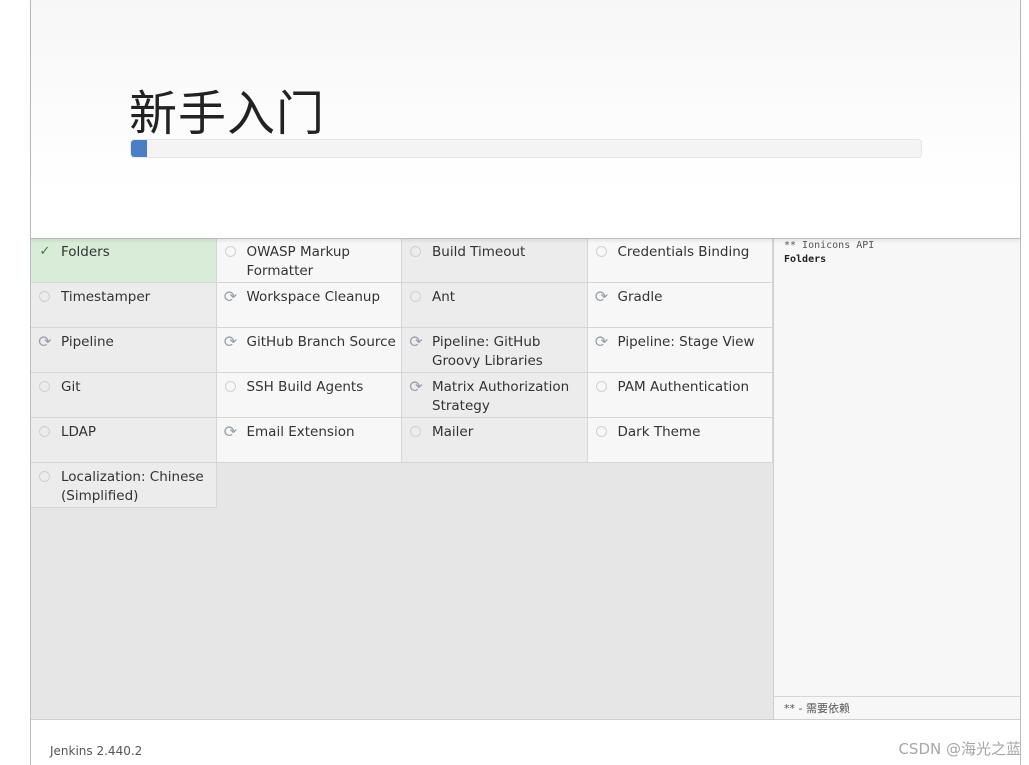 This screenshot has width=1029, height=765. Describe the element at coordinates (96, 751) in the screenshot. I see `jenkins-version: Jenkins 2.440.2` at that location.